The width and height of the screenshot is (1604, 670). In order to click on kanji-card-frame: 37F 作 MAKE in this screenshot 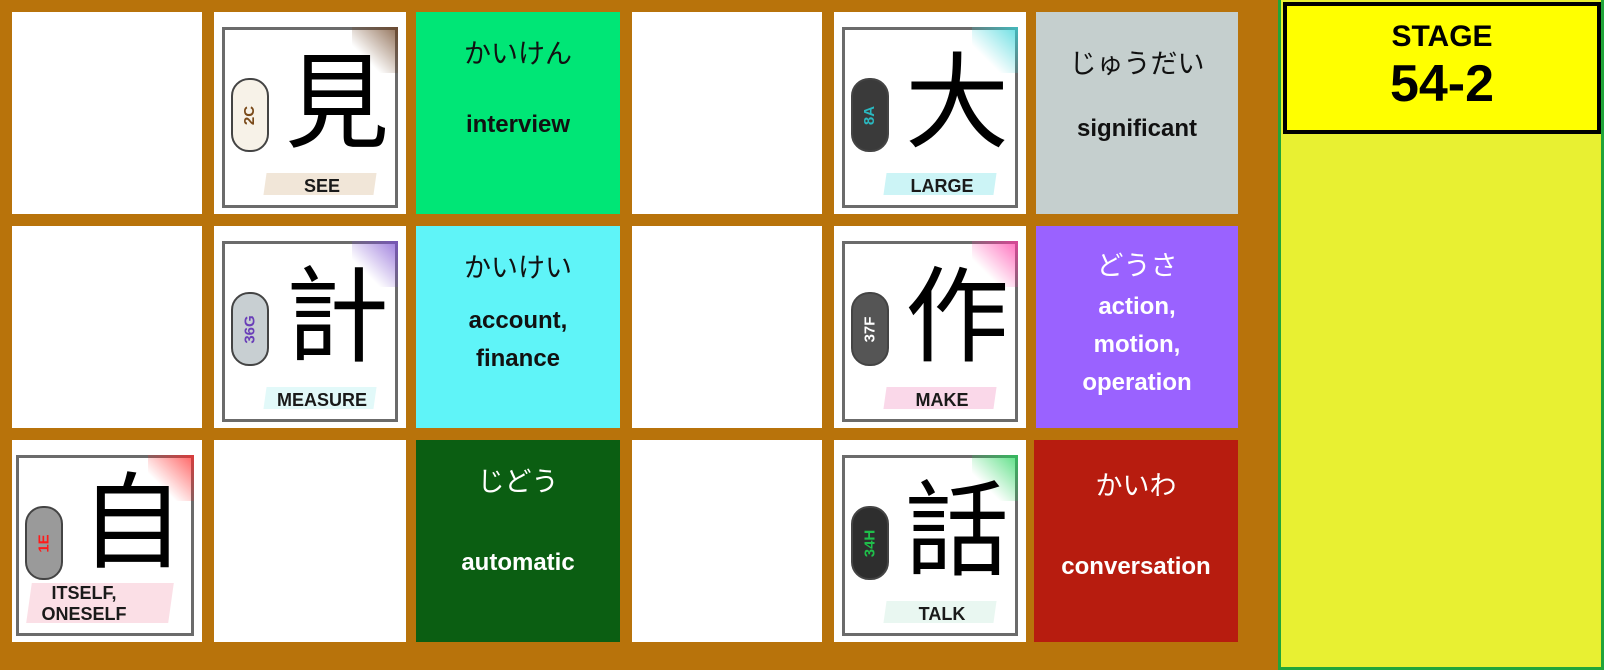, I will do `click(930, 331)`.